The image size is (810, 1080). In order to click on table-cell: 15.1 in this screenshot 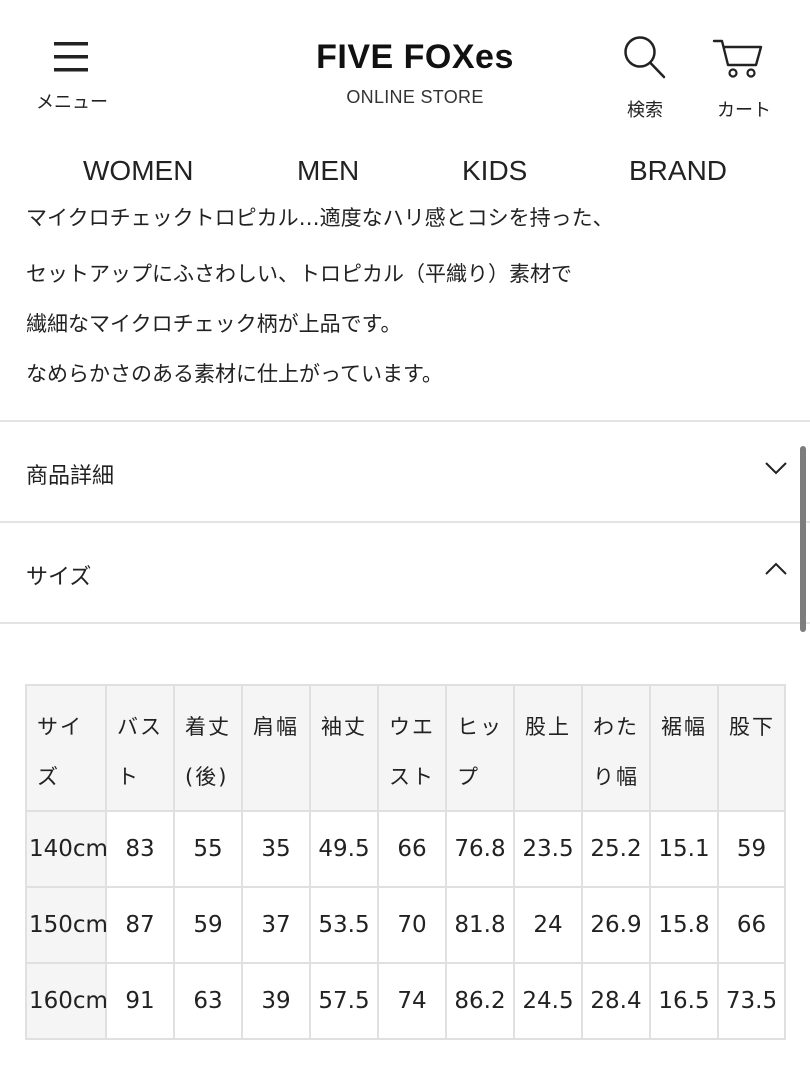, I will do `click(684, 849)`.